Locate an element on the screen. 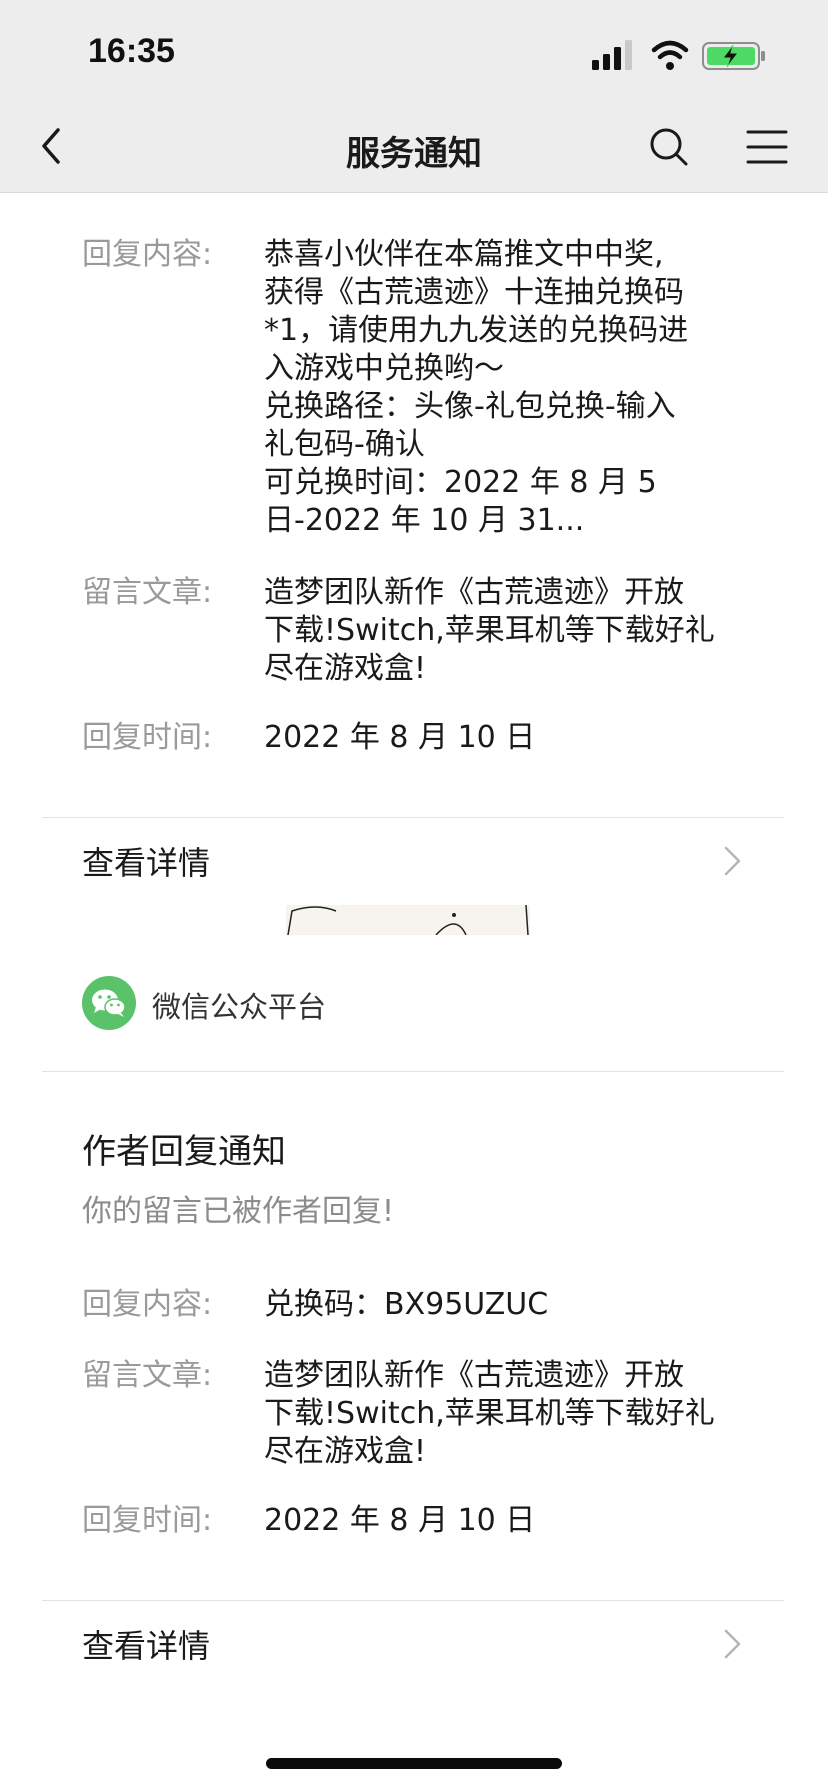 The image size is (828, 1792). page-title: 服务通知 is located at coordinates (414, 154).